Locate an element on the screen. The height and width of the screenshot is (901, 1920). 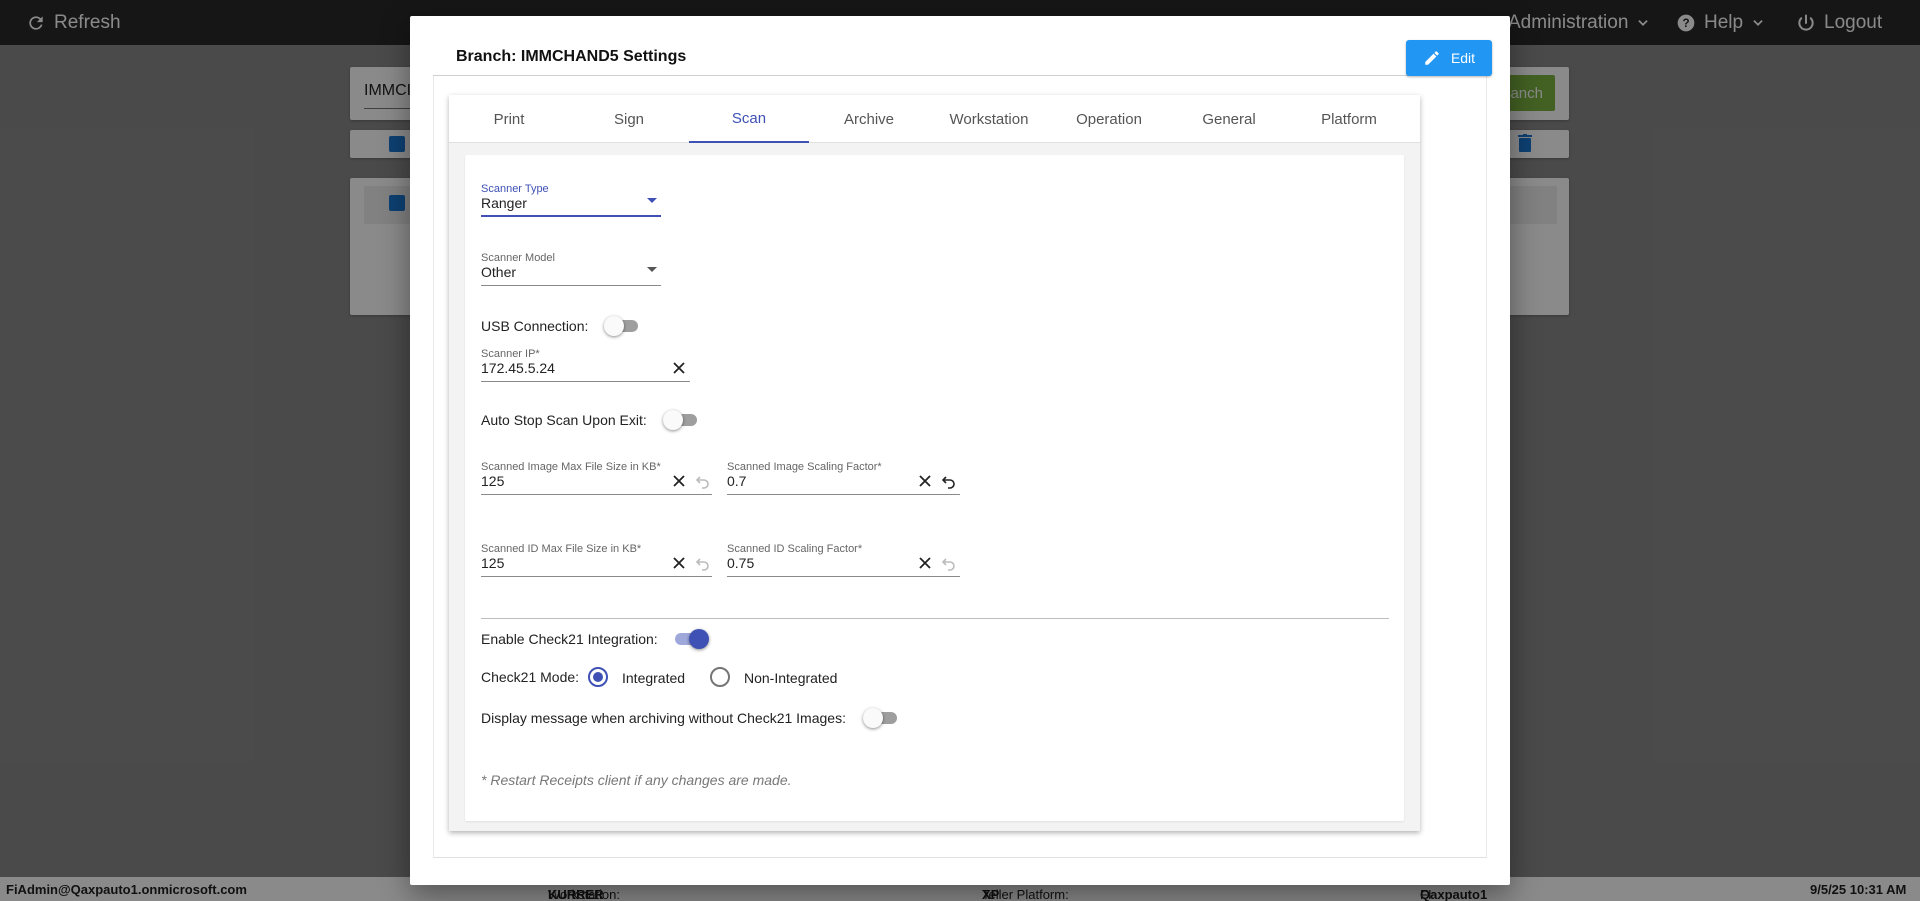
id-max-size-field: Scanned ID Max File Size in KB* 125 is located at coordinates (596, 560).